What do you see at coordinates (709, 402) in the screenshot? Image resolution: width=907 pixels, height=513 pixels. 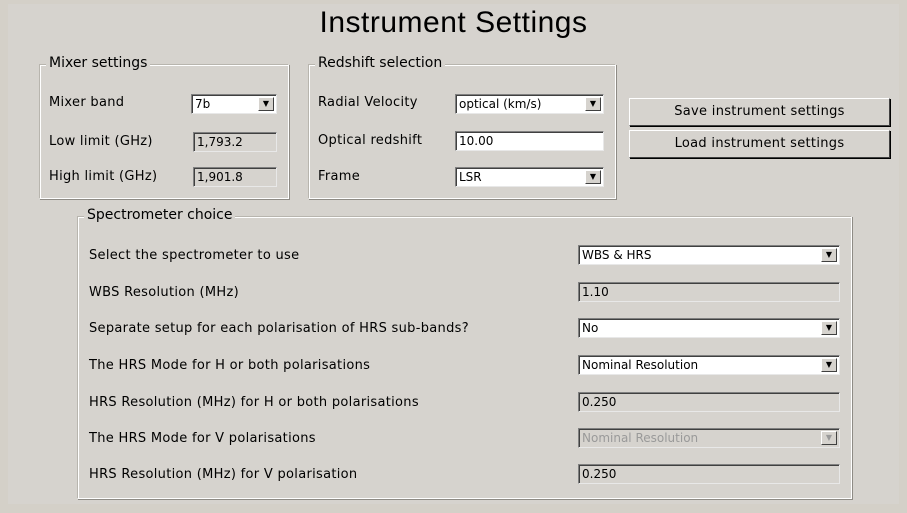 I see `hrs-resolution-h-field: 0.250` at bounding box center [709, 402].